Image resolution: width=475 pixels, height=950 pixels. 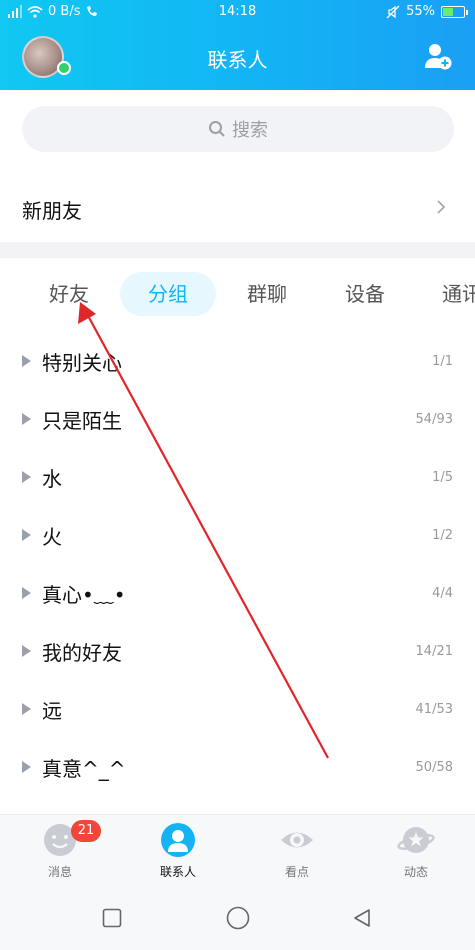 I want to click on search-input: 搜索, so click(x=238, y=129).